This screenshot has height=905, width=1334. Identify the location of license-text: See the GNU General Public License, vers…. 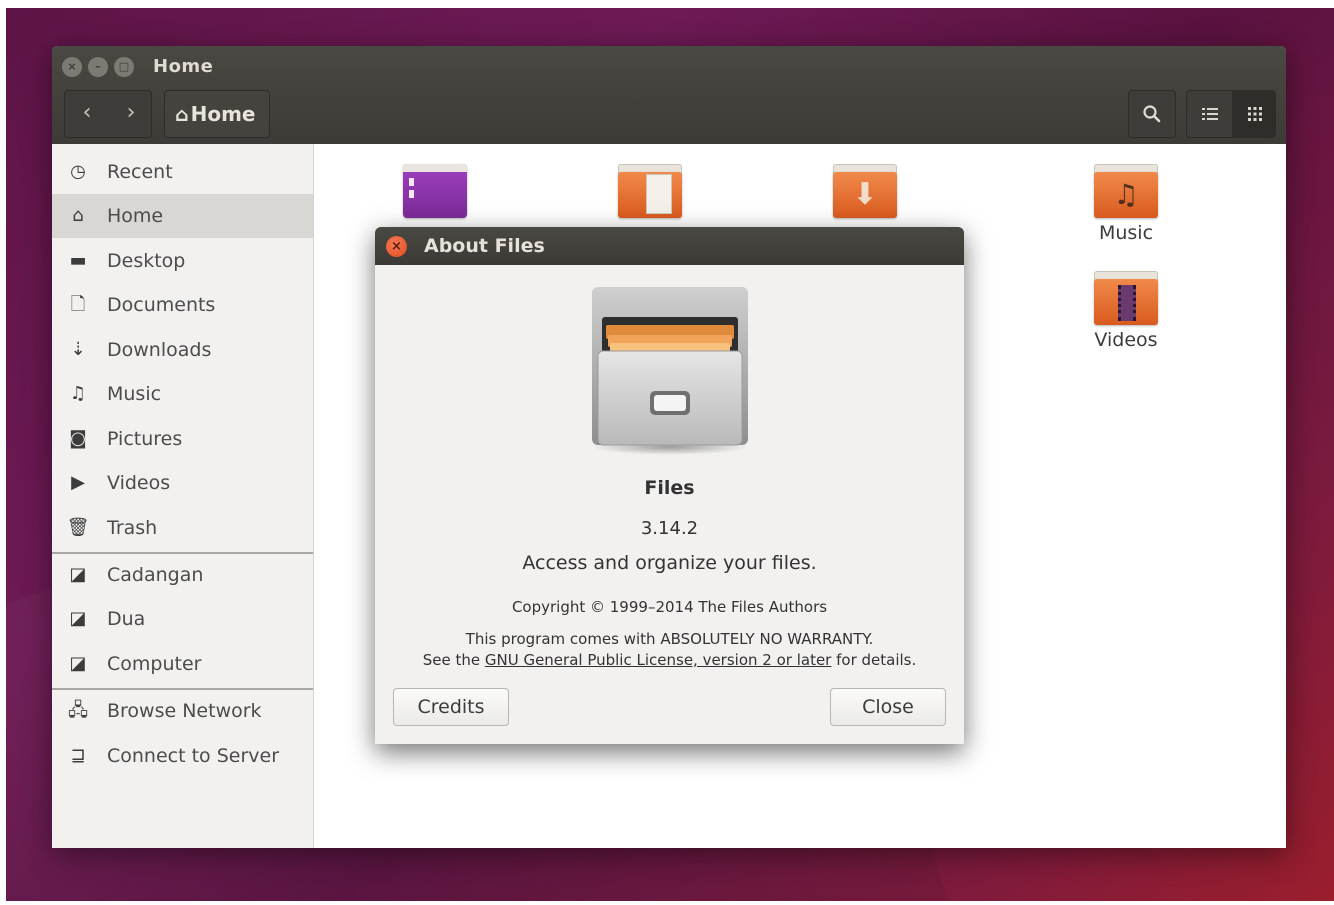
(669, 660).